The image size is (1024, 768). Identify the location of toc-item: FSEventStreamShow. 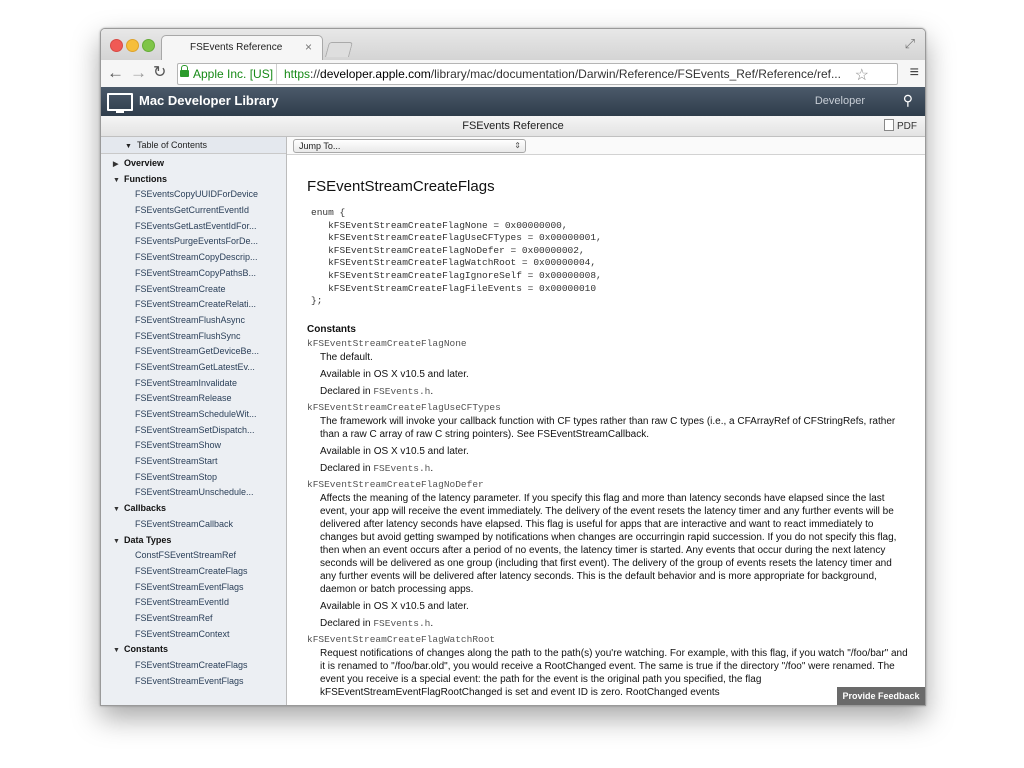
(193, 446).